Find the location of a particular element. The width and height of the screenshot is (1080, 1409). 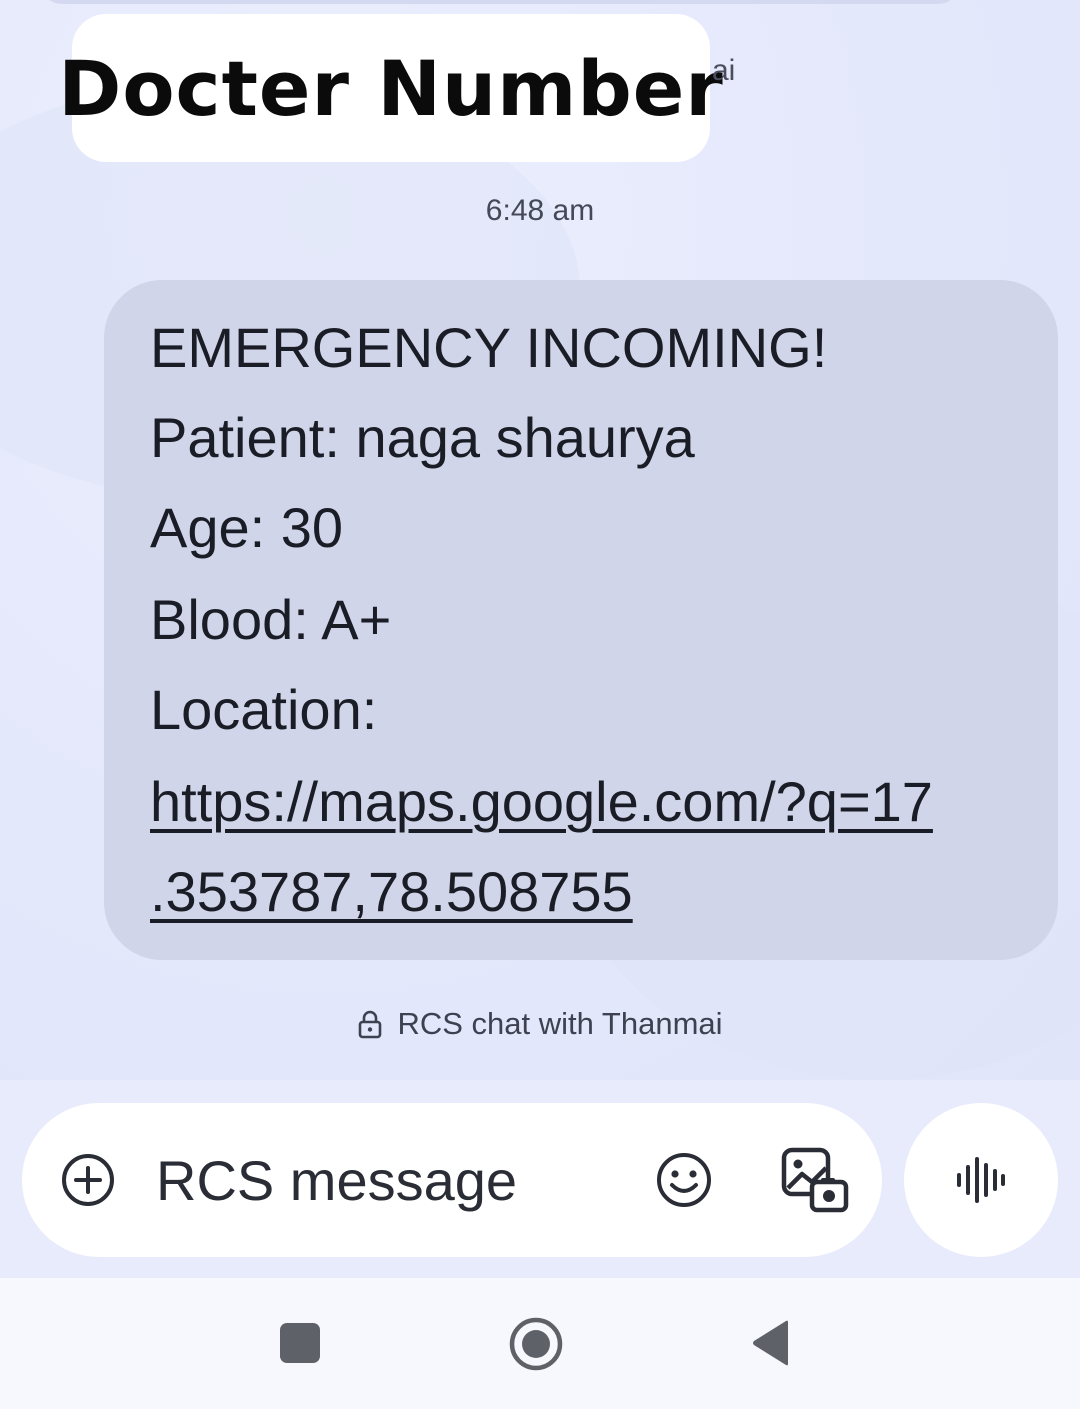

location-link-text: https://maps.google.com/?q=17 is located at coordinates (541, 801).